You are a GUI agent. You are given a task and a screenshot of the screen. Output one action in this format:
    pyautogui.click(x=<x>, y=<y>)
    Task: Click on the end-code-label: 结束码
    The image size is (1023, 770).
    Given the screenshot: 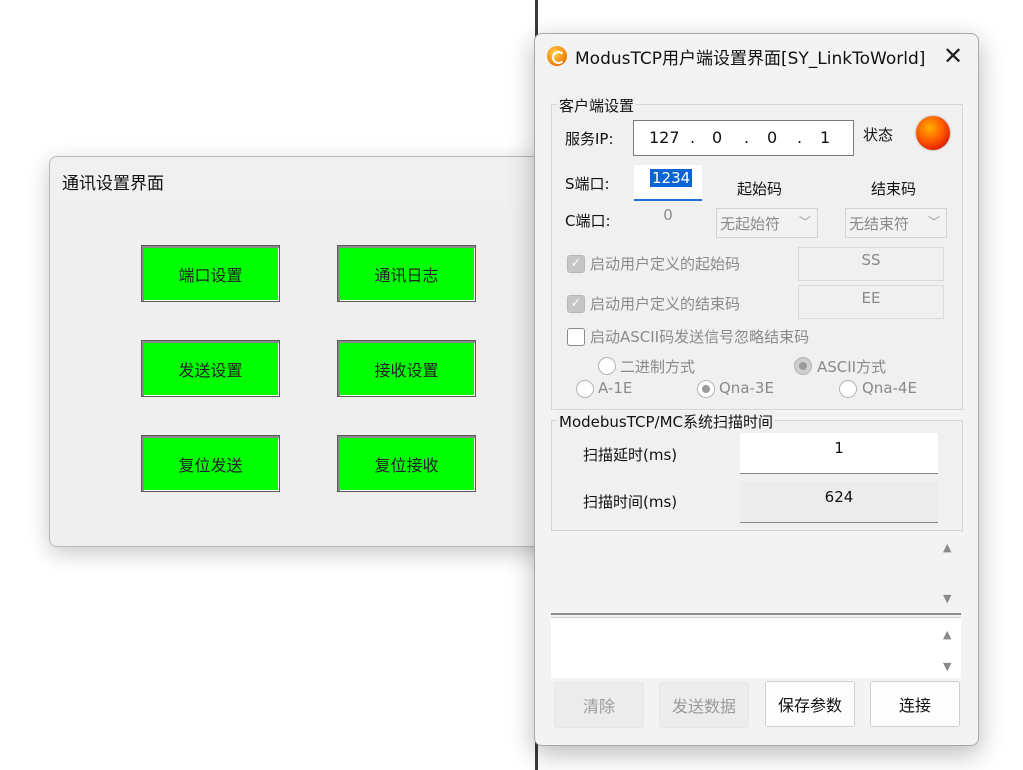 What is the action you would take?
    pyautogui.click(x=894, y=189)
    